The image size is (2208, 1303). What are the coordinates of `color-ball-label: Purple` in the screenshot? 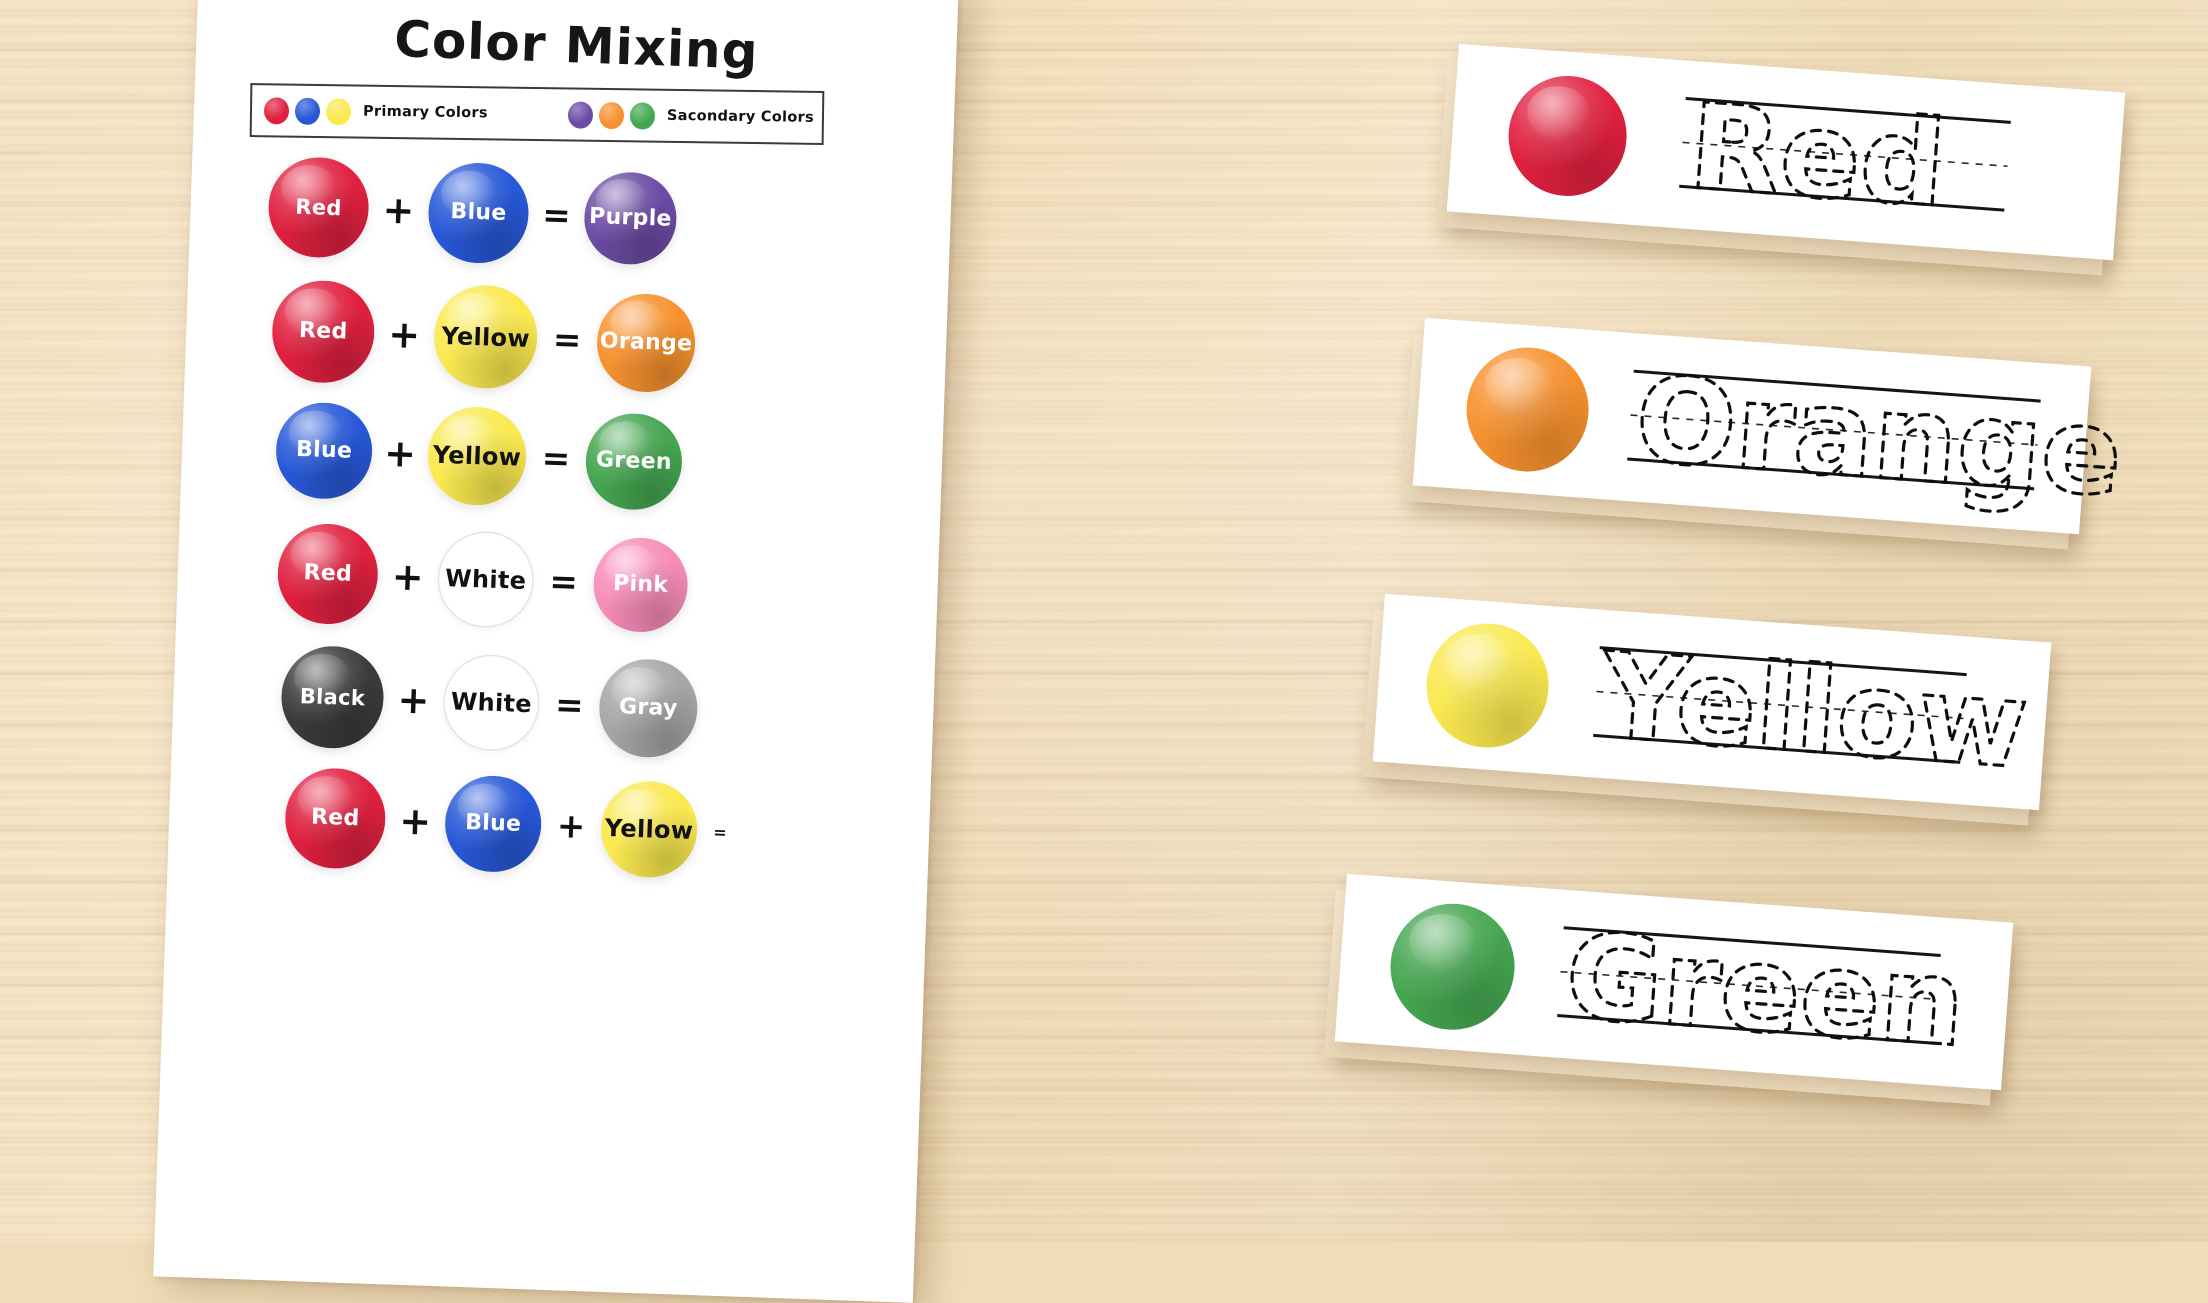 It's located at (630, 217).